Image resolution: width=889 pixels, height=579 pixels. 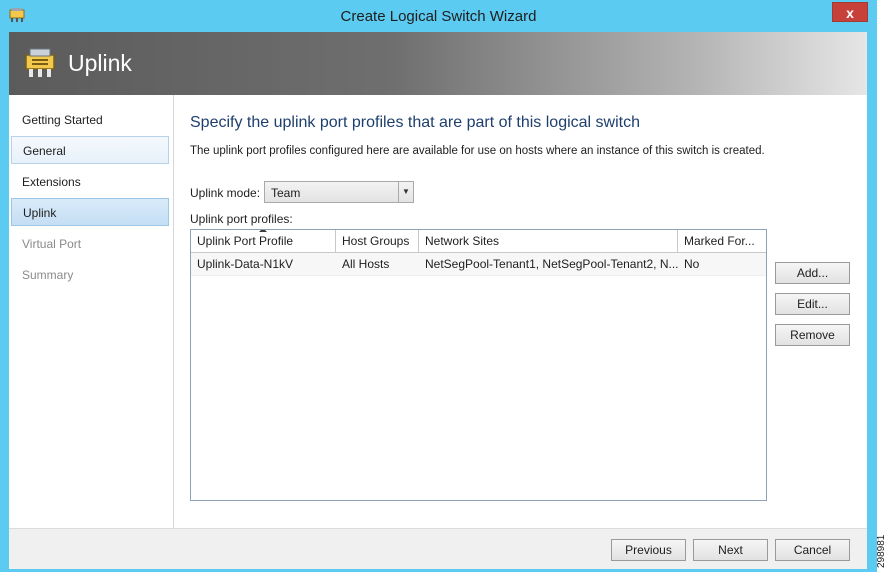 I want to click on chevron-down-icon: ▼, so click(x=405, y=192).